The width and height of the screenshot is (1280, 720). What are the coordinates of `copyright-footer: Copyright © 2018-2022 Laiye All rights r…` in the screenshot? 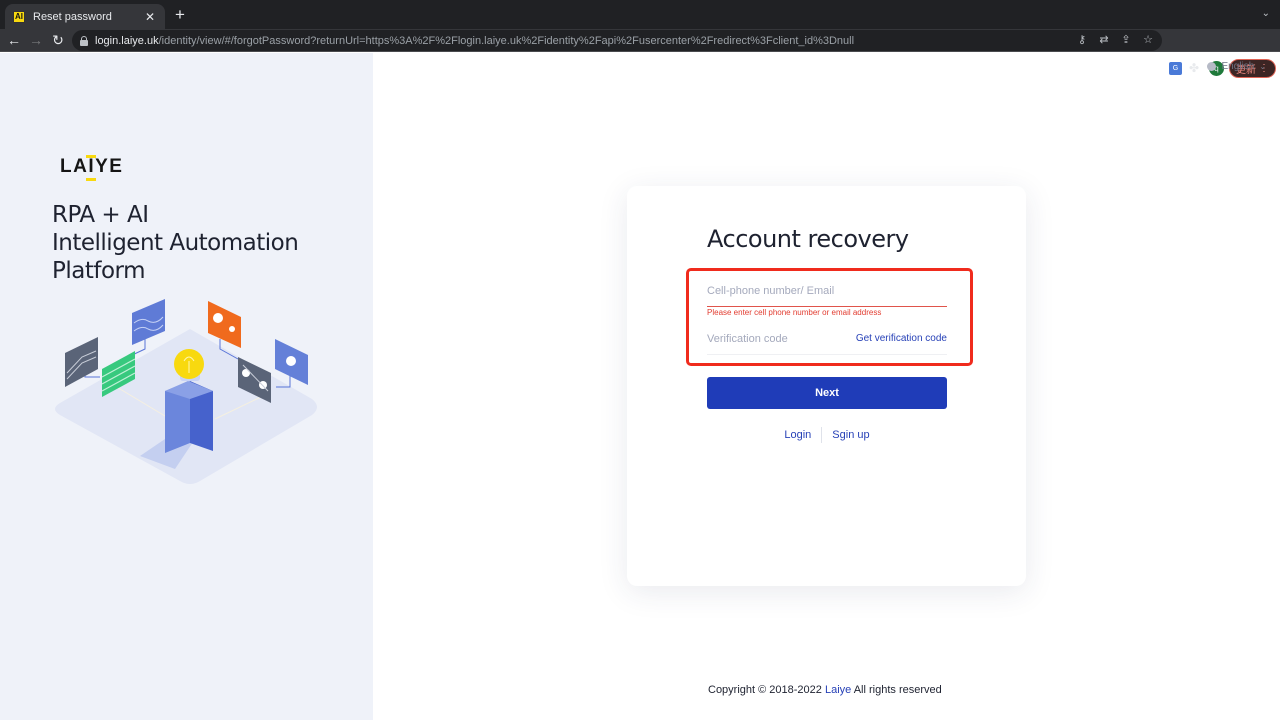 It's located at (825, 690).